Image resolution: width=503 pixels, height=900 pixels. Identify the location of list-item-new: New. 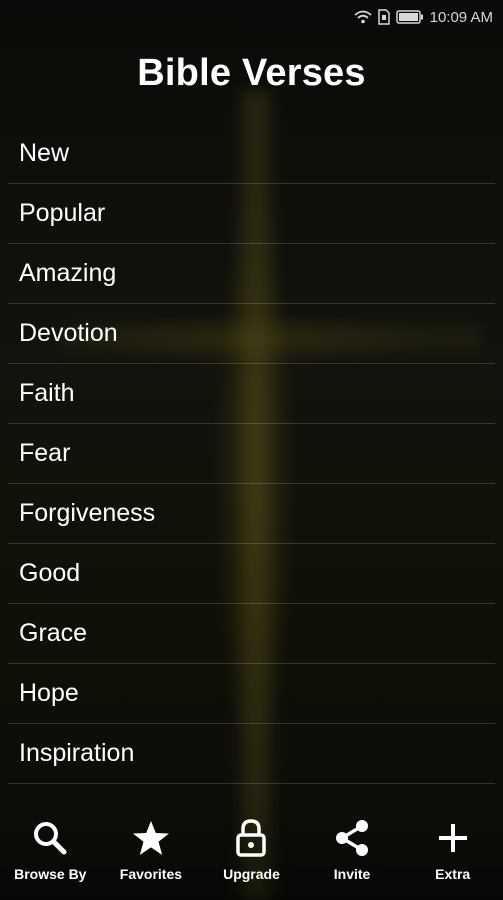
(251, 154).